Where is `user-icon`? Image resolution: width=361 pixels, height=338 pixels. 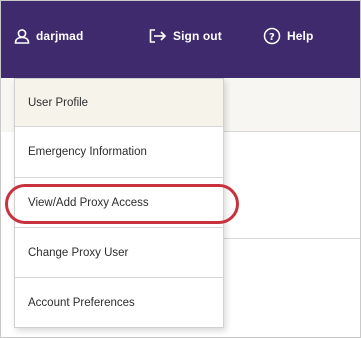
user-icon is located at coordinates (22, 36).